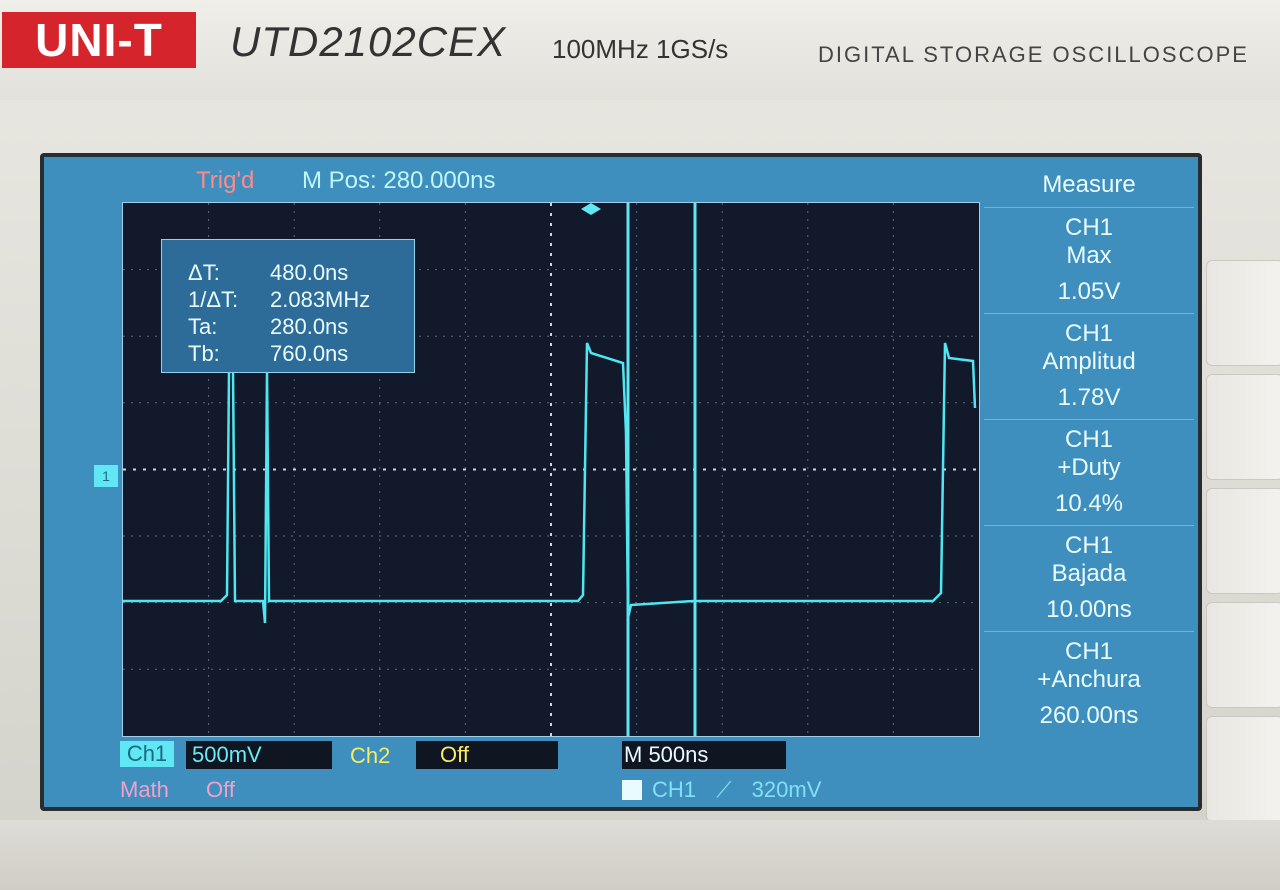 Image resolution: width=1280 pixels, height=890 pixels. Describe the element at coordinates (487, 755) in the screenshot. I see `ch2-state: Off` at that location.